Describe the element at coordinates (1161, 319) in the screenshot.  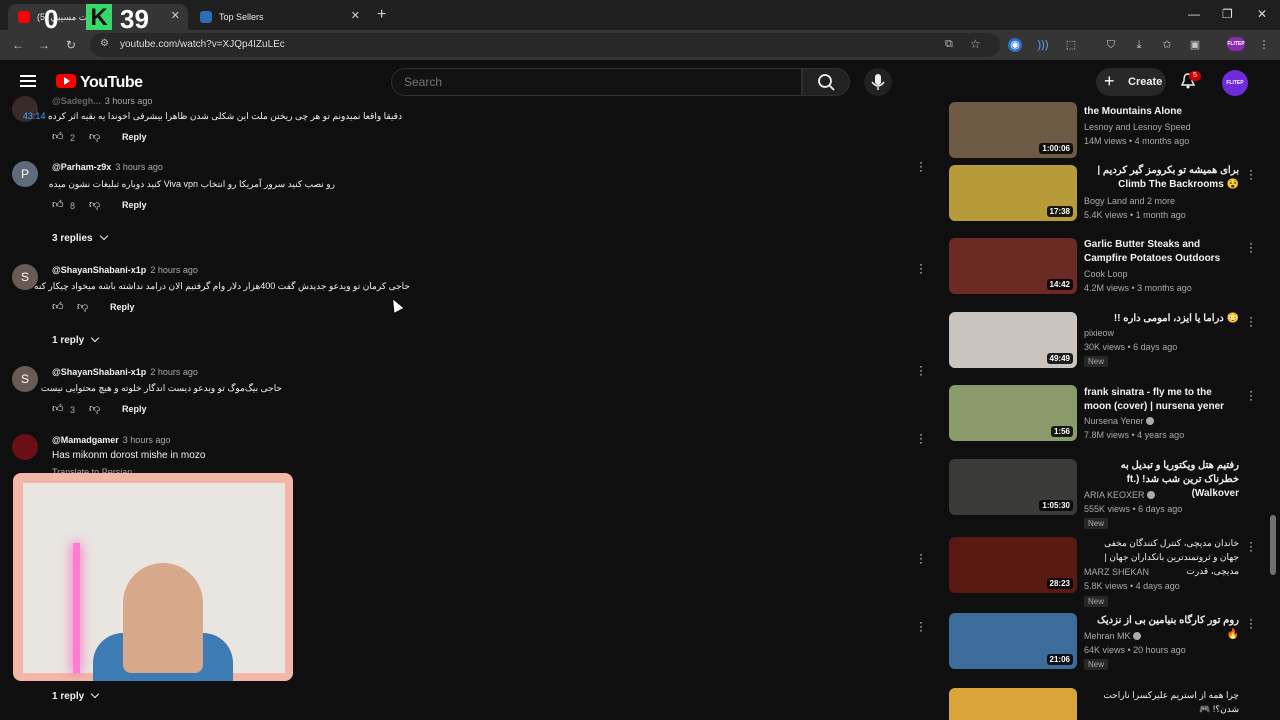
I see `video-title: 😳 دراما یا ایزد، امومی داره !!` at that location.